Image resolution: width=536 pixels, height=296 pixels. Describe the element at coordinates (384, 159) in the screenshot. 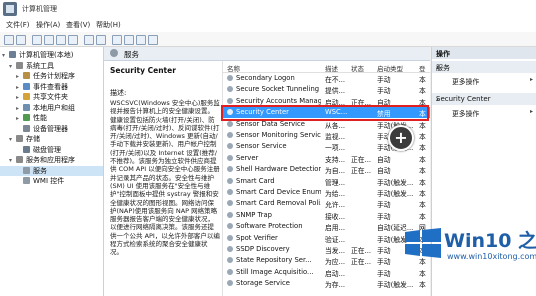

I see `service-startup: 自动` at that location.